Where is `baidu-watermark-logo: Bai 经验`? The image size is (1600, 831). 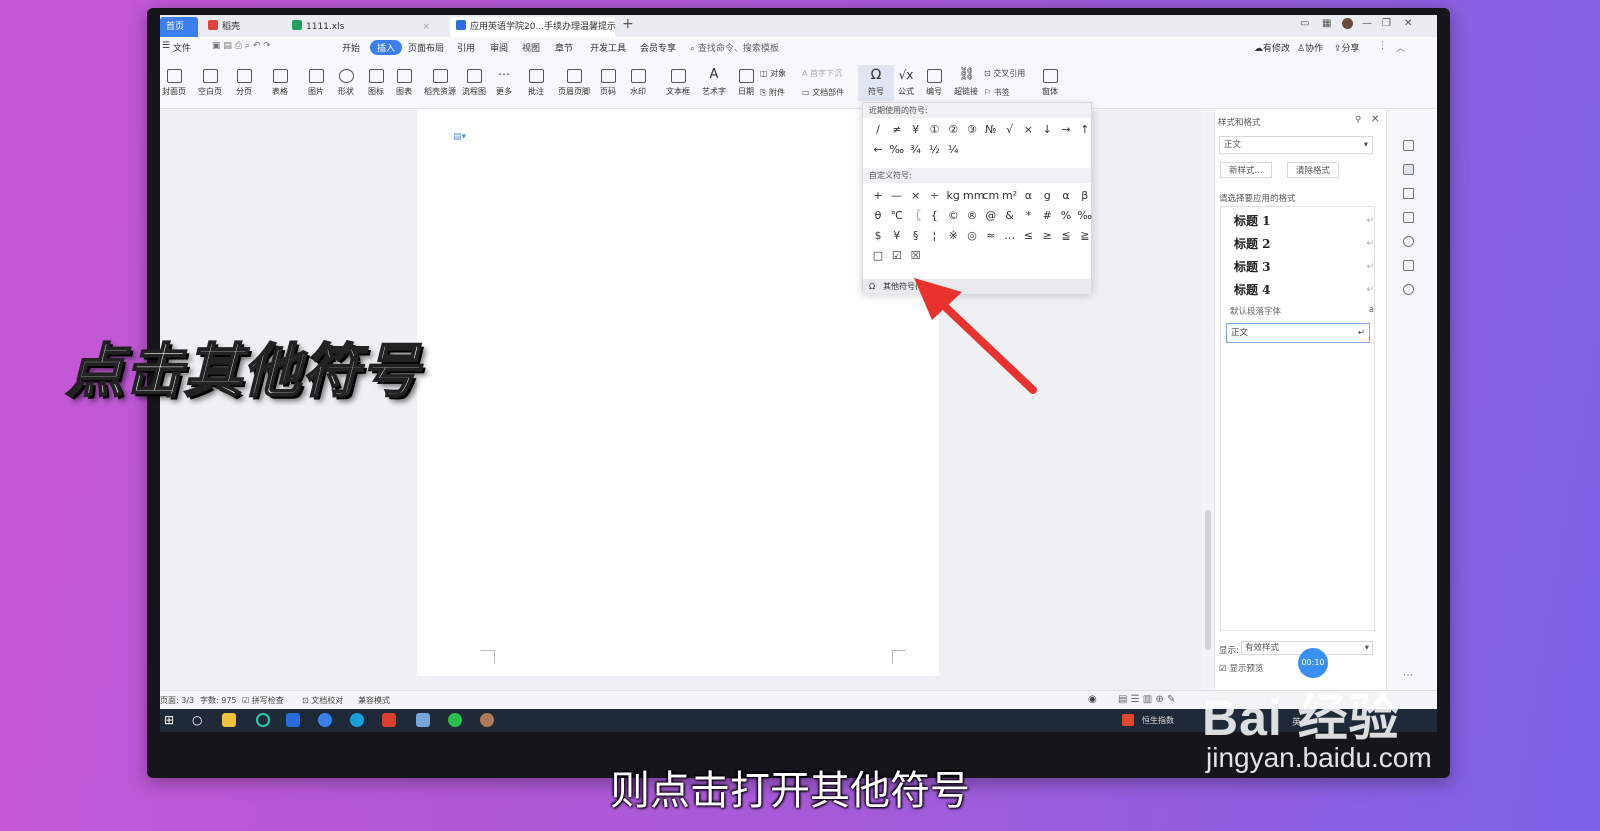 baidu-watermark-logo: Bai 经验 is located at coordinates (1301, 718).